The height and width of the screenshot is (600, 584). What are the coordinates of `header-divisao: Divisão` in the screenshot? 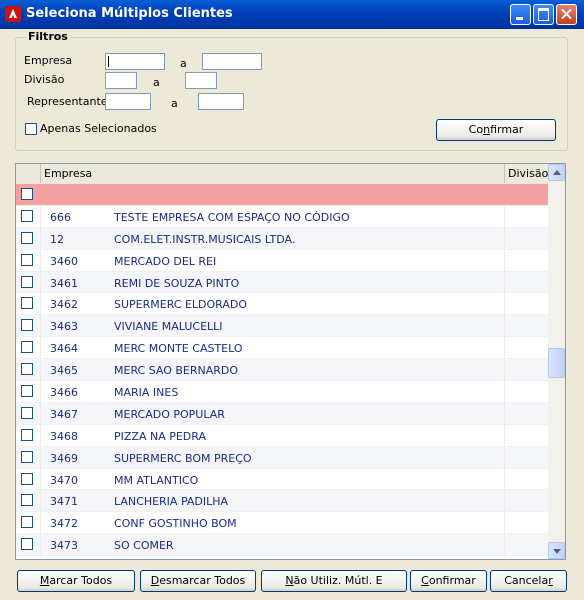 It's located at (526, 173).